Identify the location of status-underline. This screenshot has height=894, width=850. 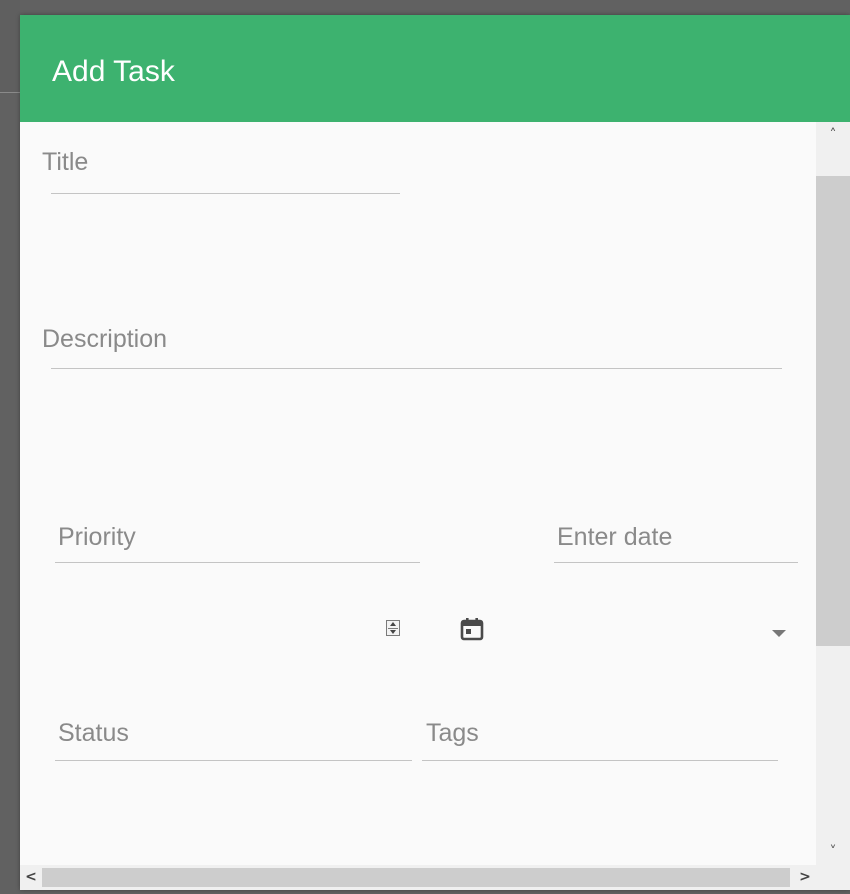
(233, 760).